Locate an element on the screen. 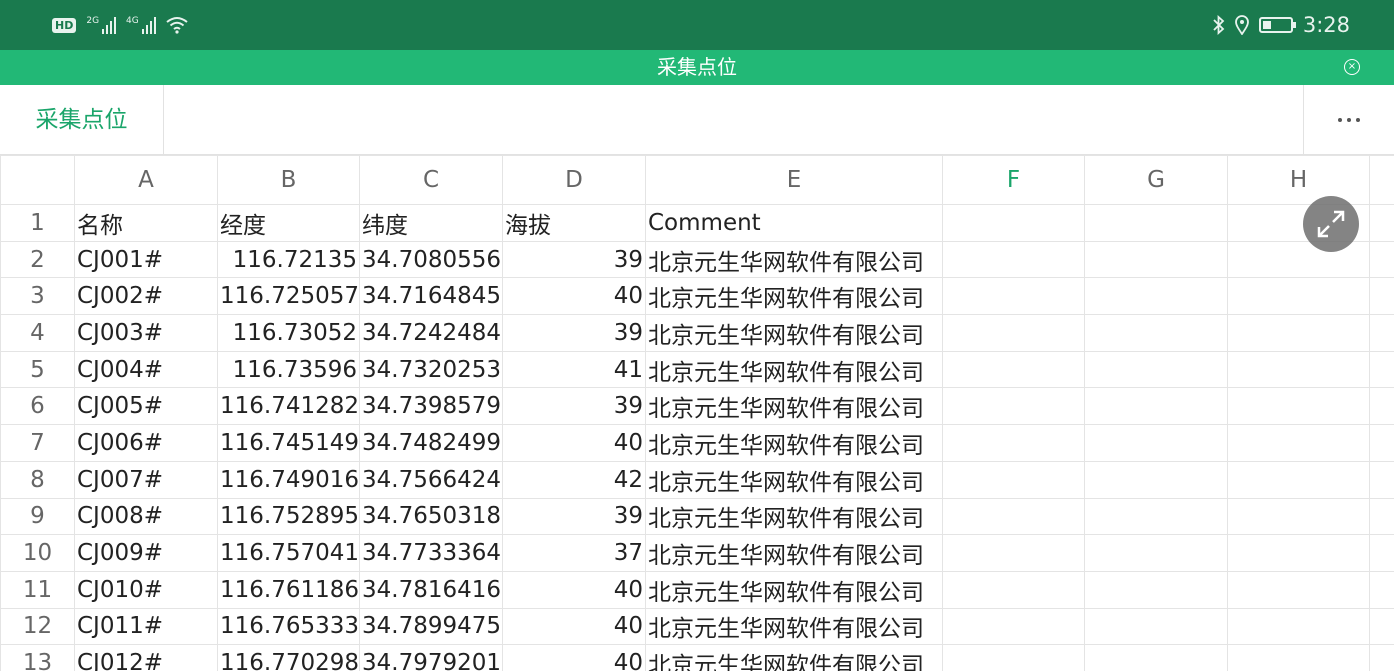 The height and width of the screenshot is (671, 1394). column-header: B is located at coordinates (288, 180).